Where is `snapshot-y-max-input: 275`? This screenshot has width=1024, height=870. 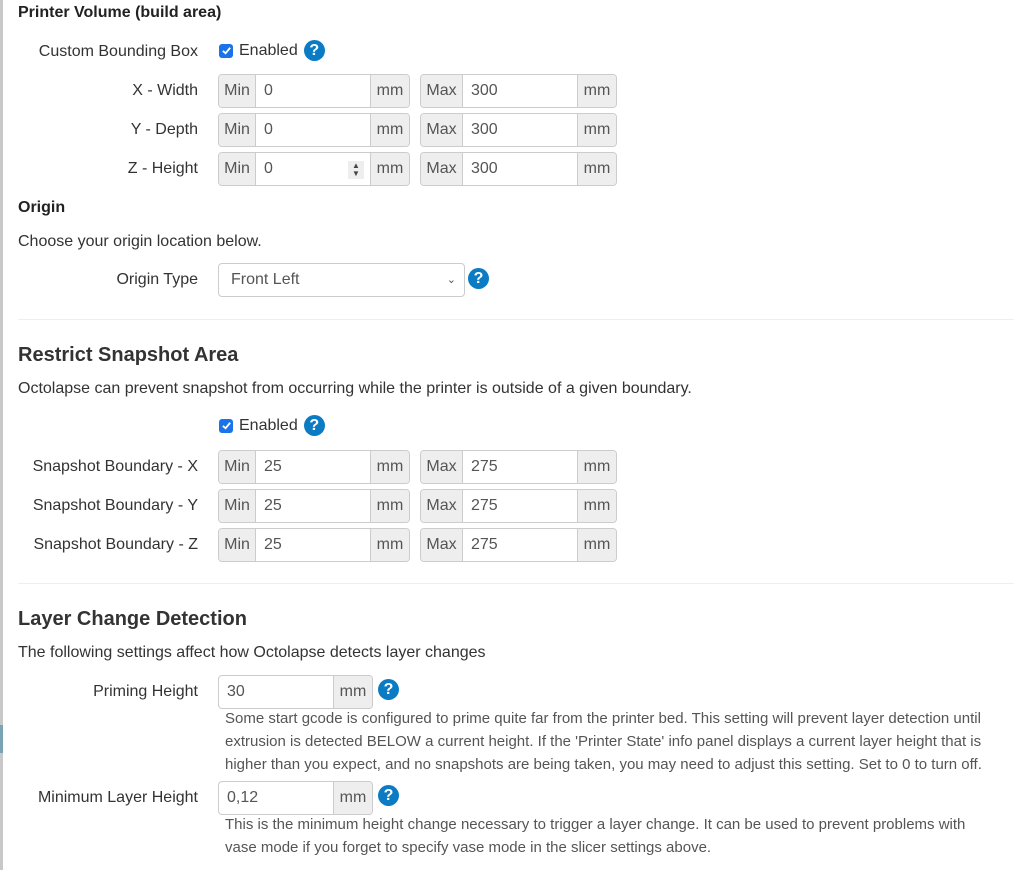
snapshot-y-max-input: 275 is located at coordinates (520, 506).